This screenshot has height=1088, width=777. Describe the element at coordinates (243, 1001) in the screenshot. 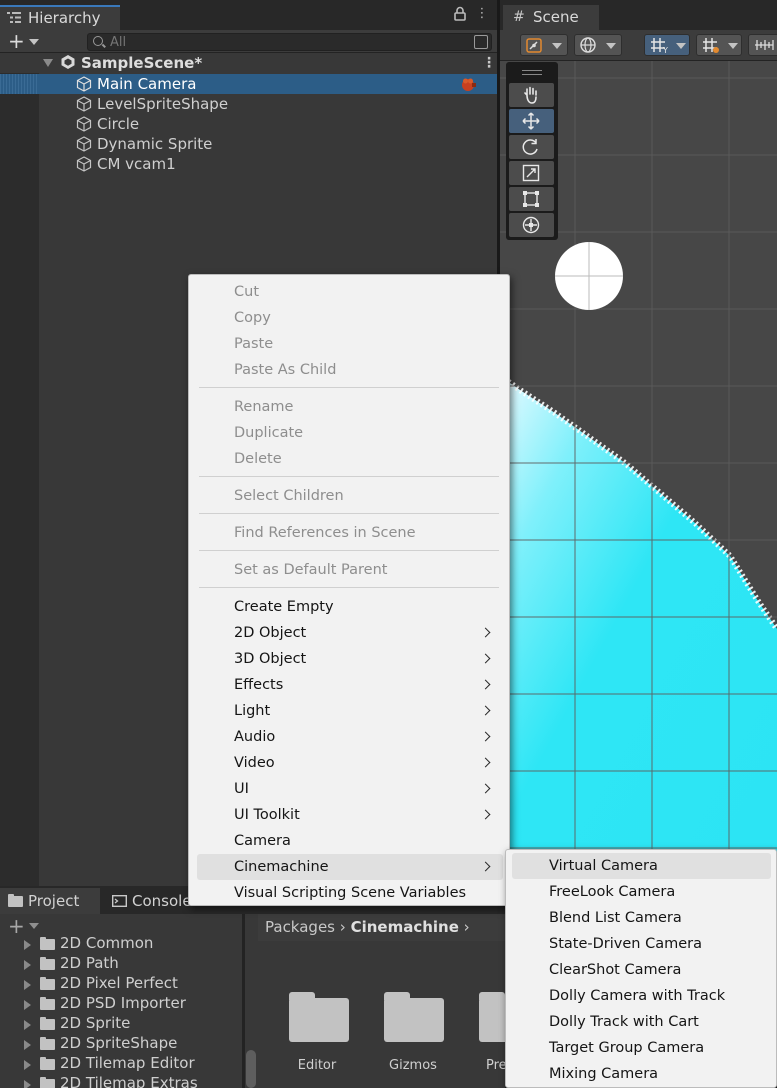

I see `panel-splitter` at that location.